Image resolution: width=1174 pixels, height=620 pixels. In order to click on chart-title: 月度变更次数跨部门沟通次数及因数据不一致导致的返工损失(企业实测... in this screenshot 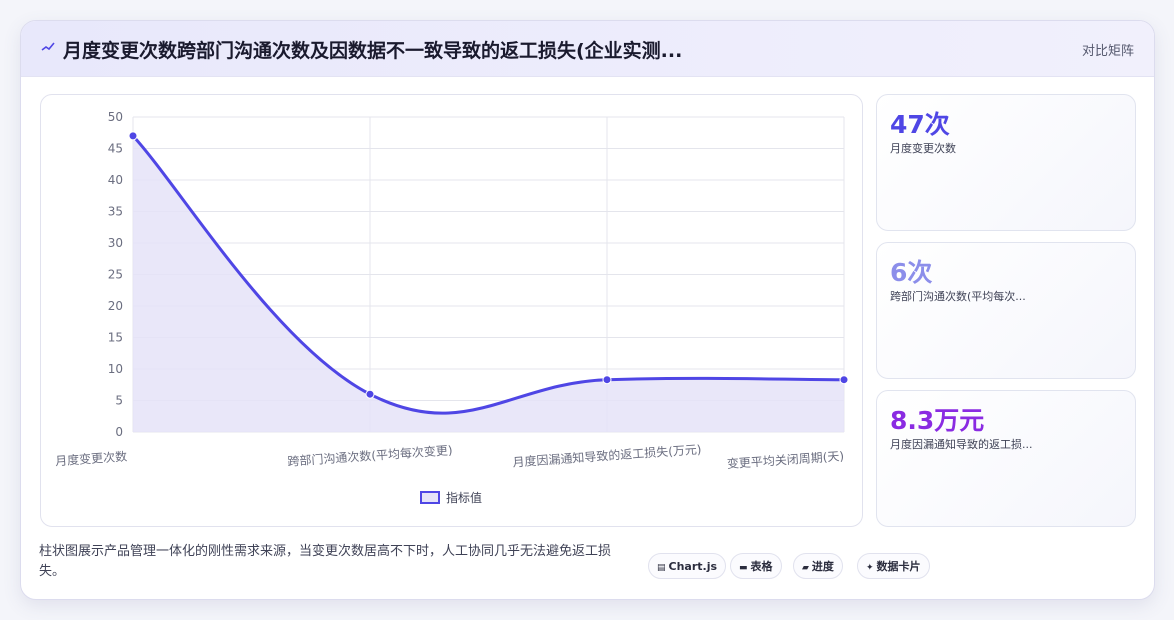, I will do `click(373, 51)`.